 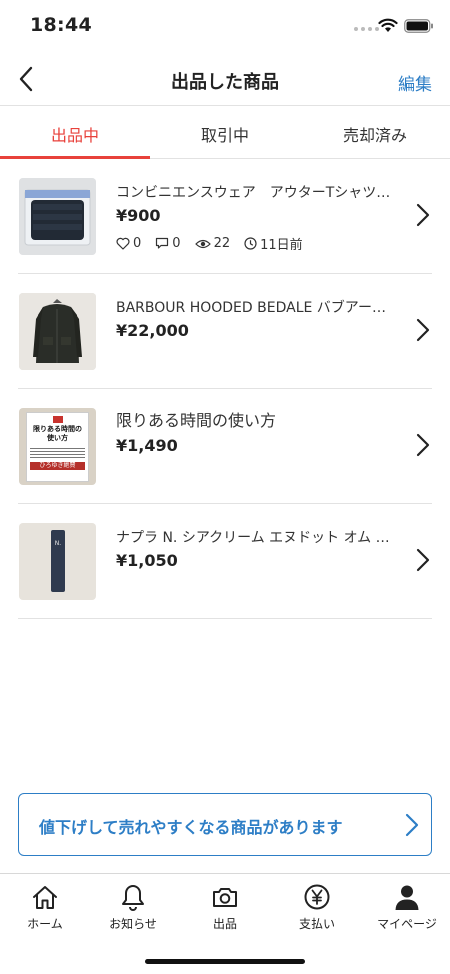 What do you see at coordinates (281, 245) in the screenshot?
I see `listed-time: 11日前` at bounding box center [281, 245].